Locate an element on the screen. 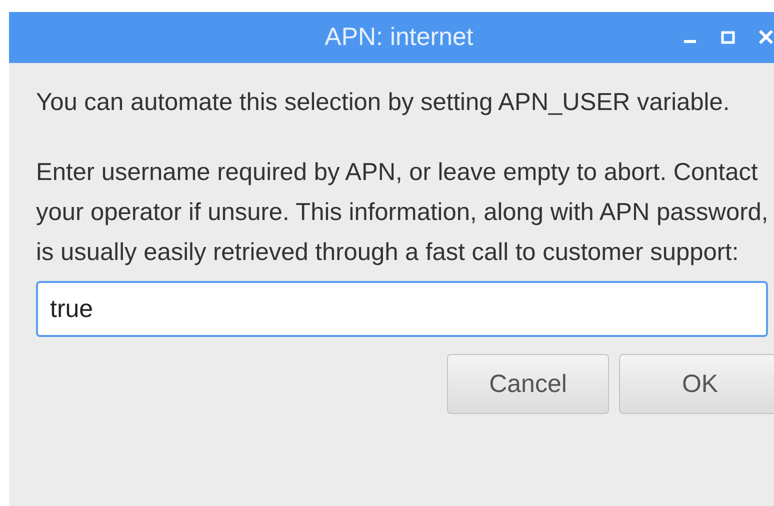 This screenshot has height=506, width=774. cancel-button: Cancel is located at coordinates (528, 384).